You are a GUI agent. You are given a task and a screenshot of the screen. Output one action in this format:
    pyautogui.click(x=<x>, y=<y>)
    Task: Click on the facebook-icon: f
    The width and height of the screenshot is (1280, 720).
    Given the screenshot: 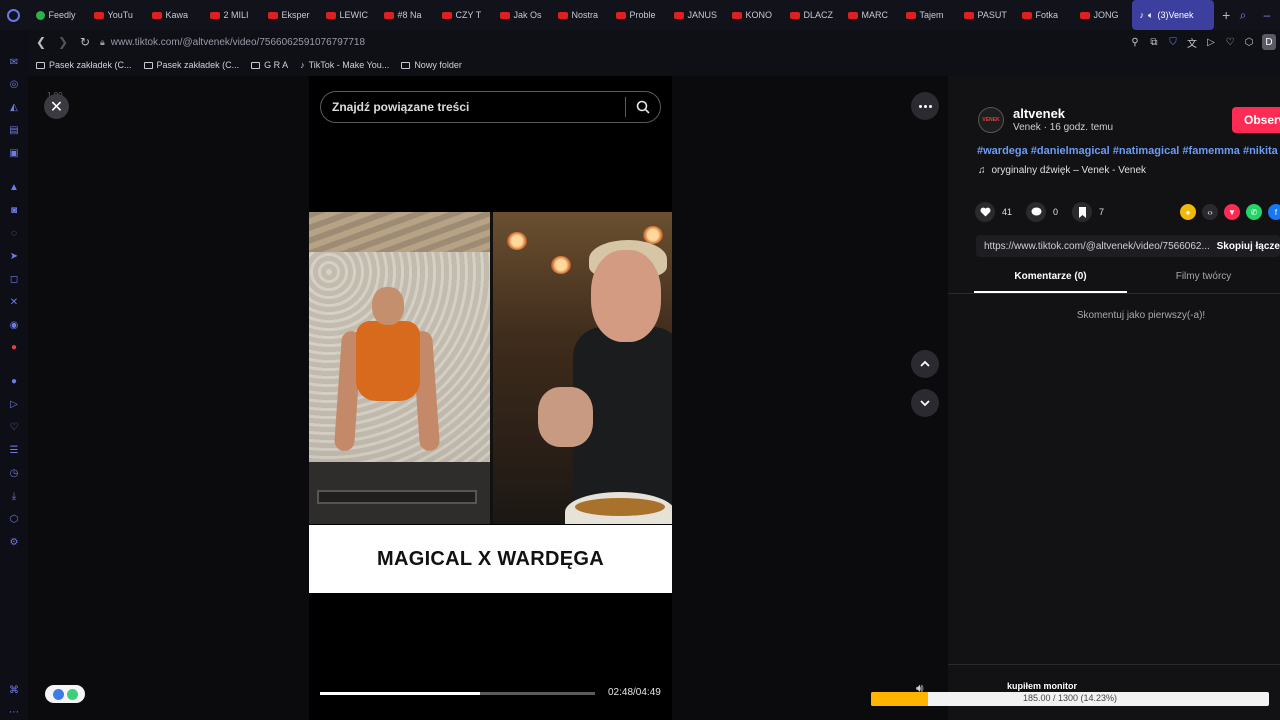 What is the action you would take?
    pyautogui.click(x=1274, y=212)
    